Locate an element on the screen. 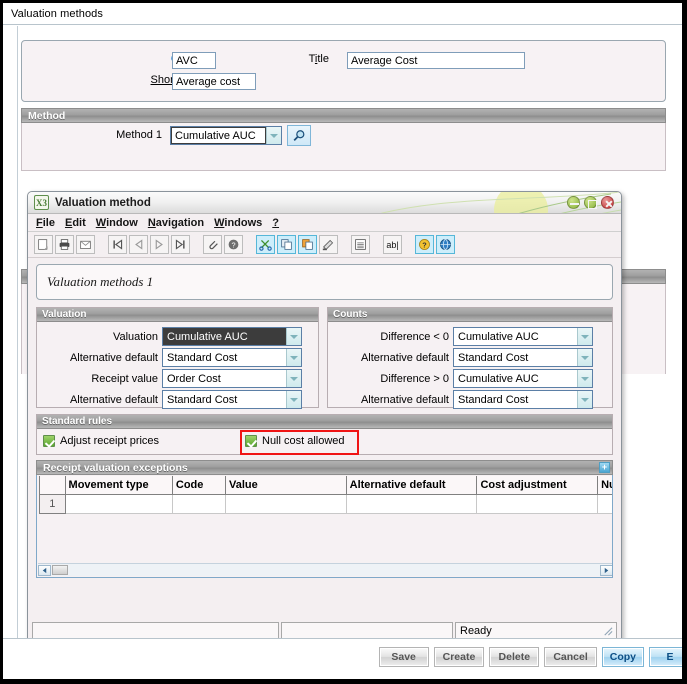 Image resolution: width=687 pixels, height=684 pixels. cell-movement-type is located at coordinates (118, 503).